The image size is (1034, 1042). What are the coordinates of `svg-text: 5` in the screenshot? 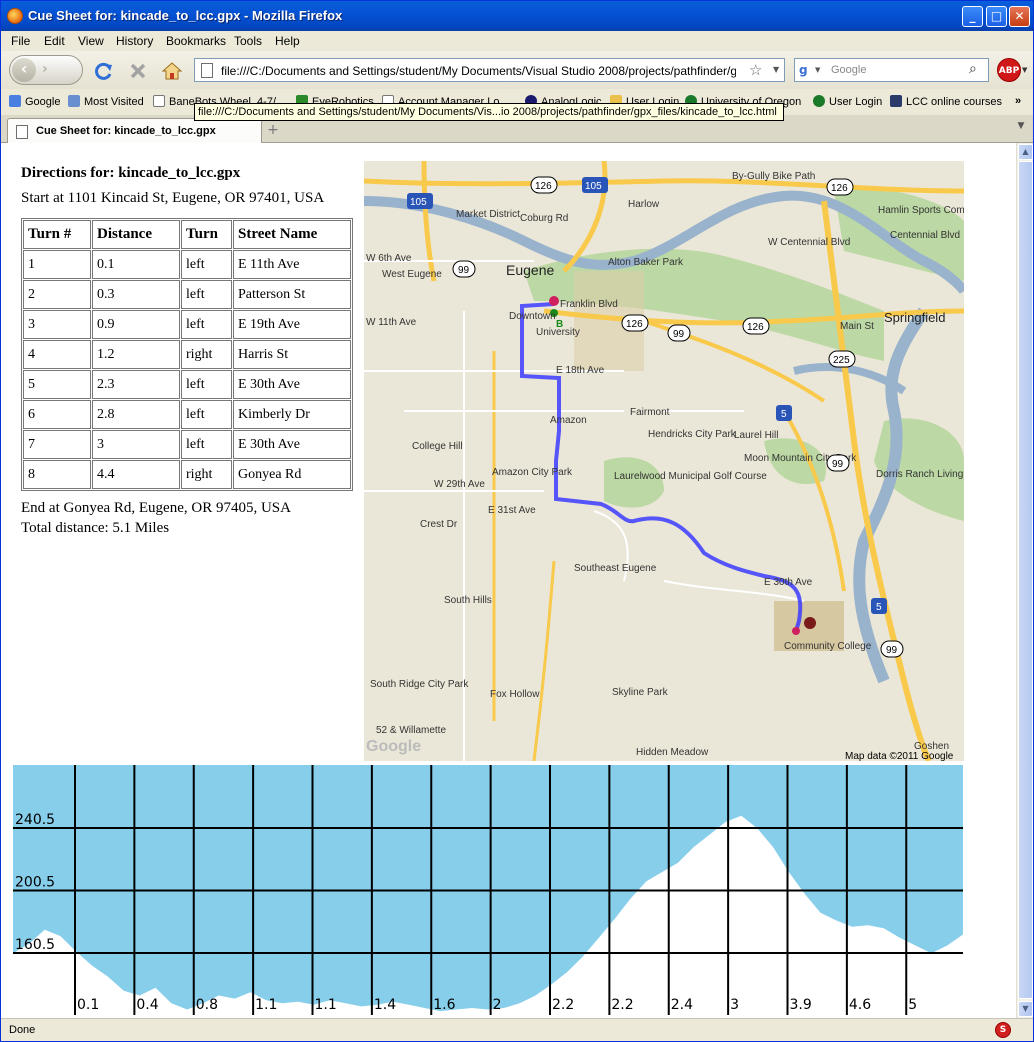 It's located at (879, 607).